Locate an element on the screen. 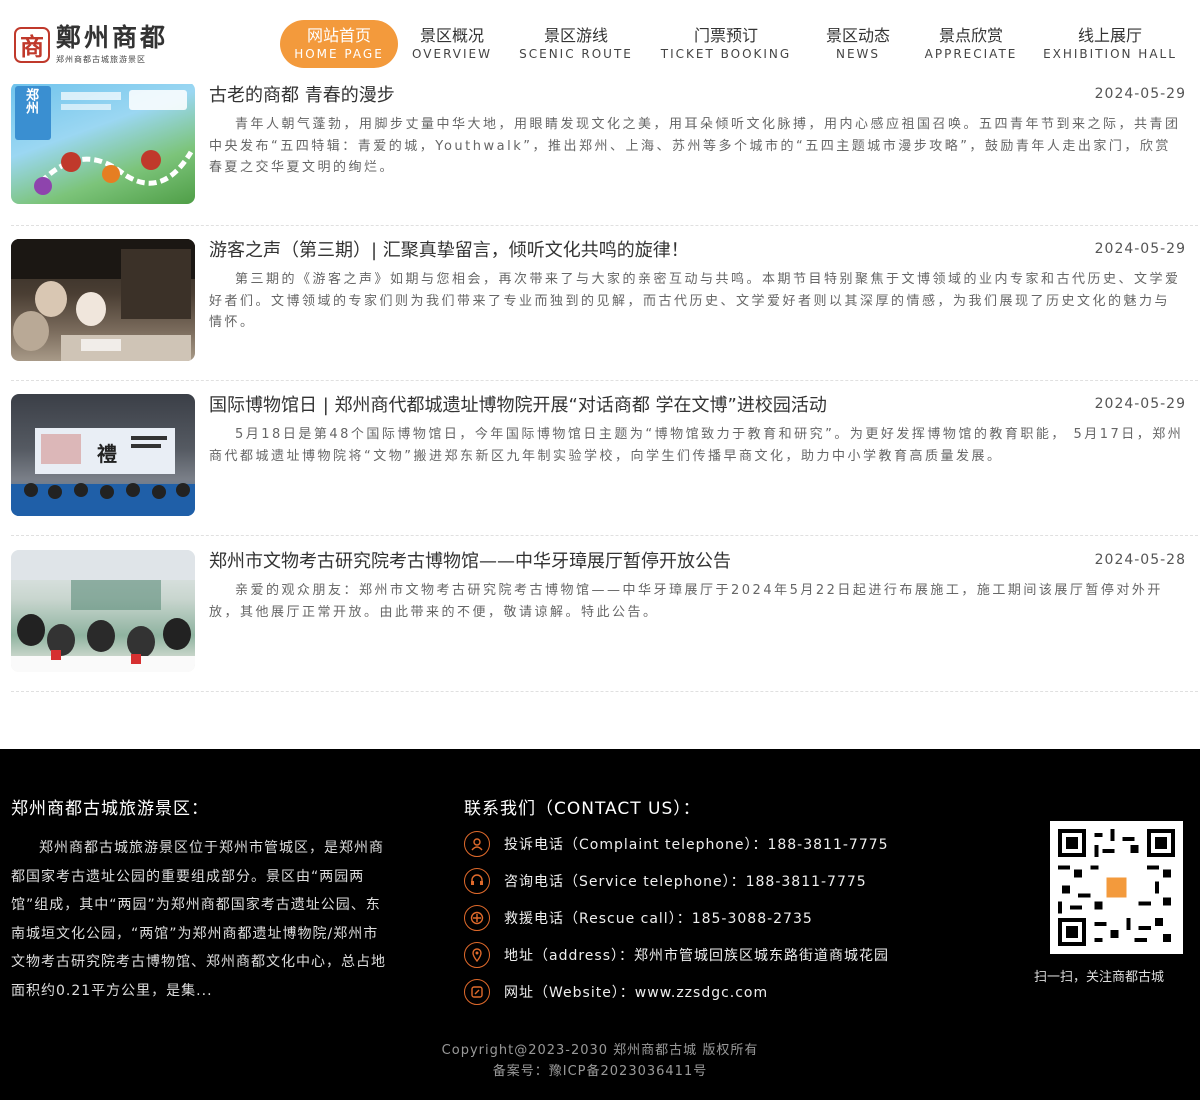 This screenshot has width=1200, height=1100. qr-code-icon is located at coordinates (1116, 887).